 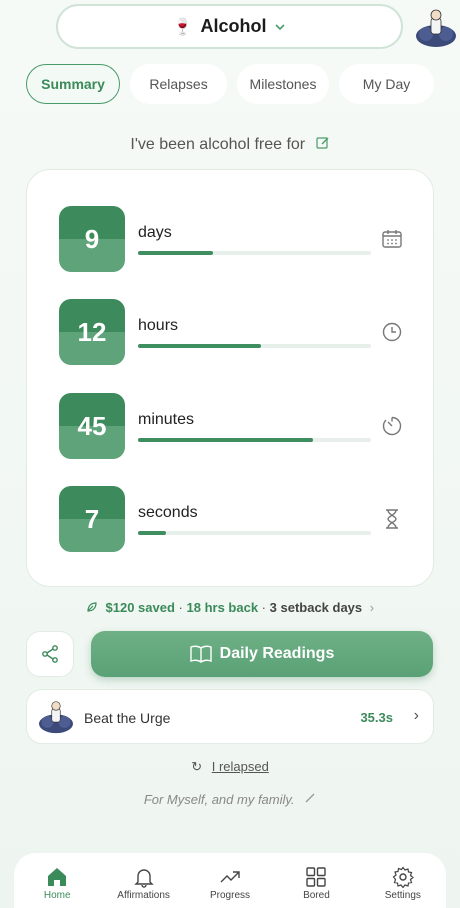 I want to click on share-button, so click(x=50, y=654).